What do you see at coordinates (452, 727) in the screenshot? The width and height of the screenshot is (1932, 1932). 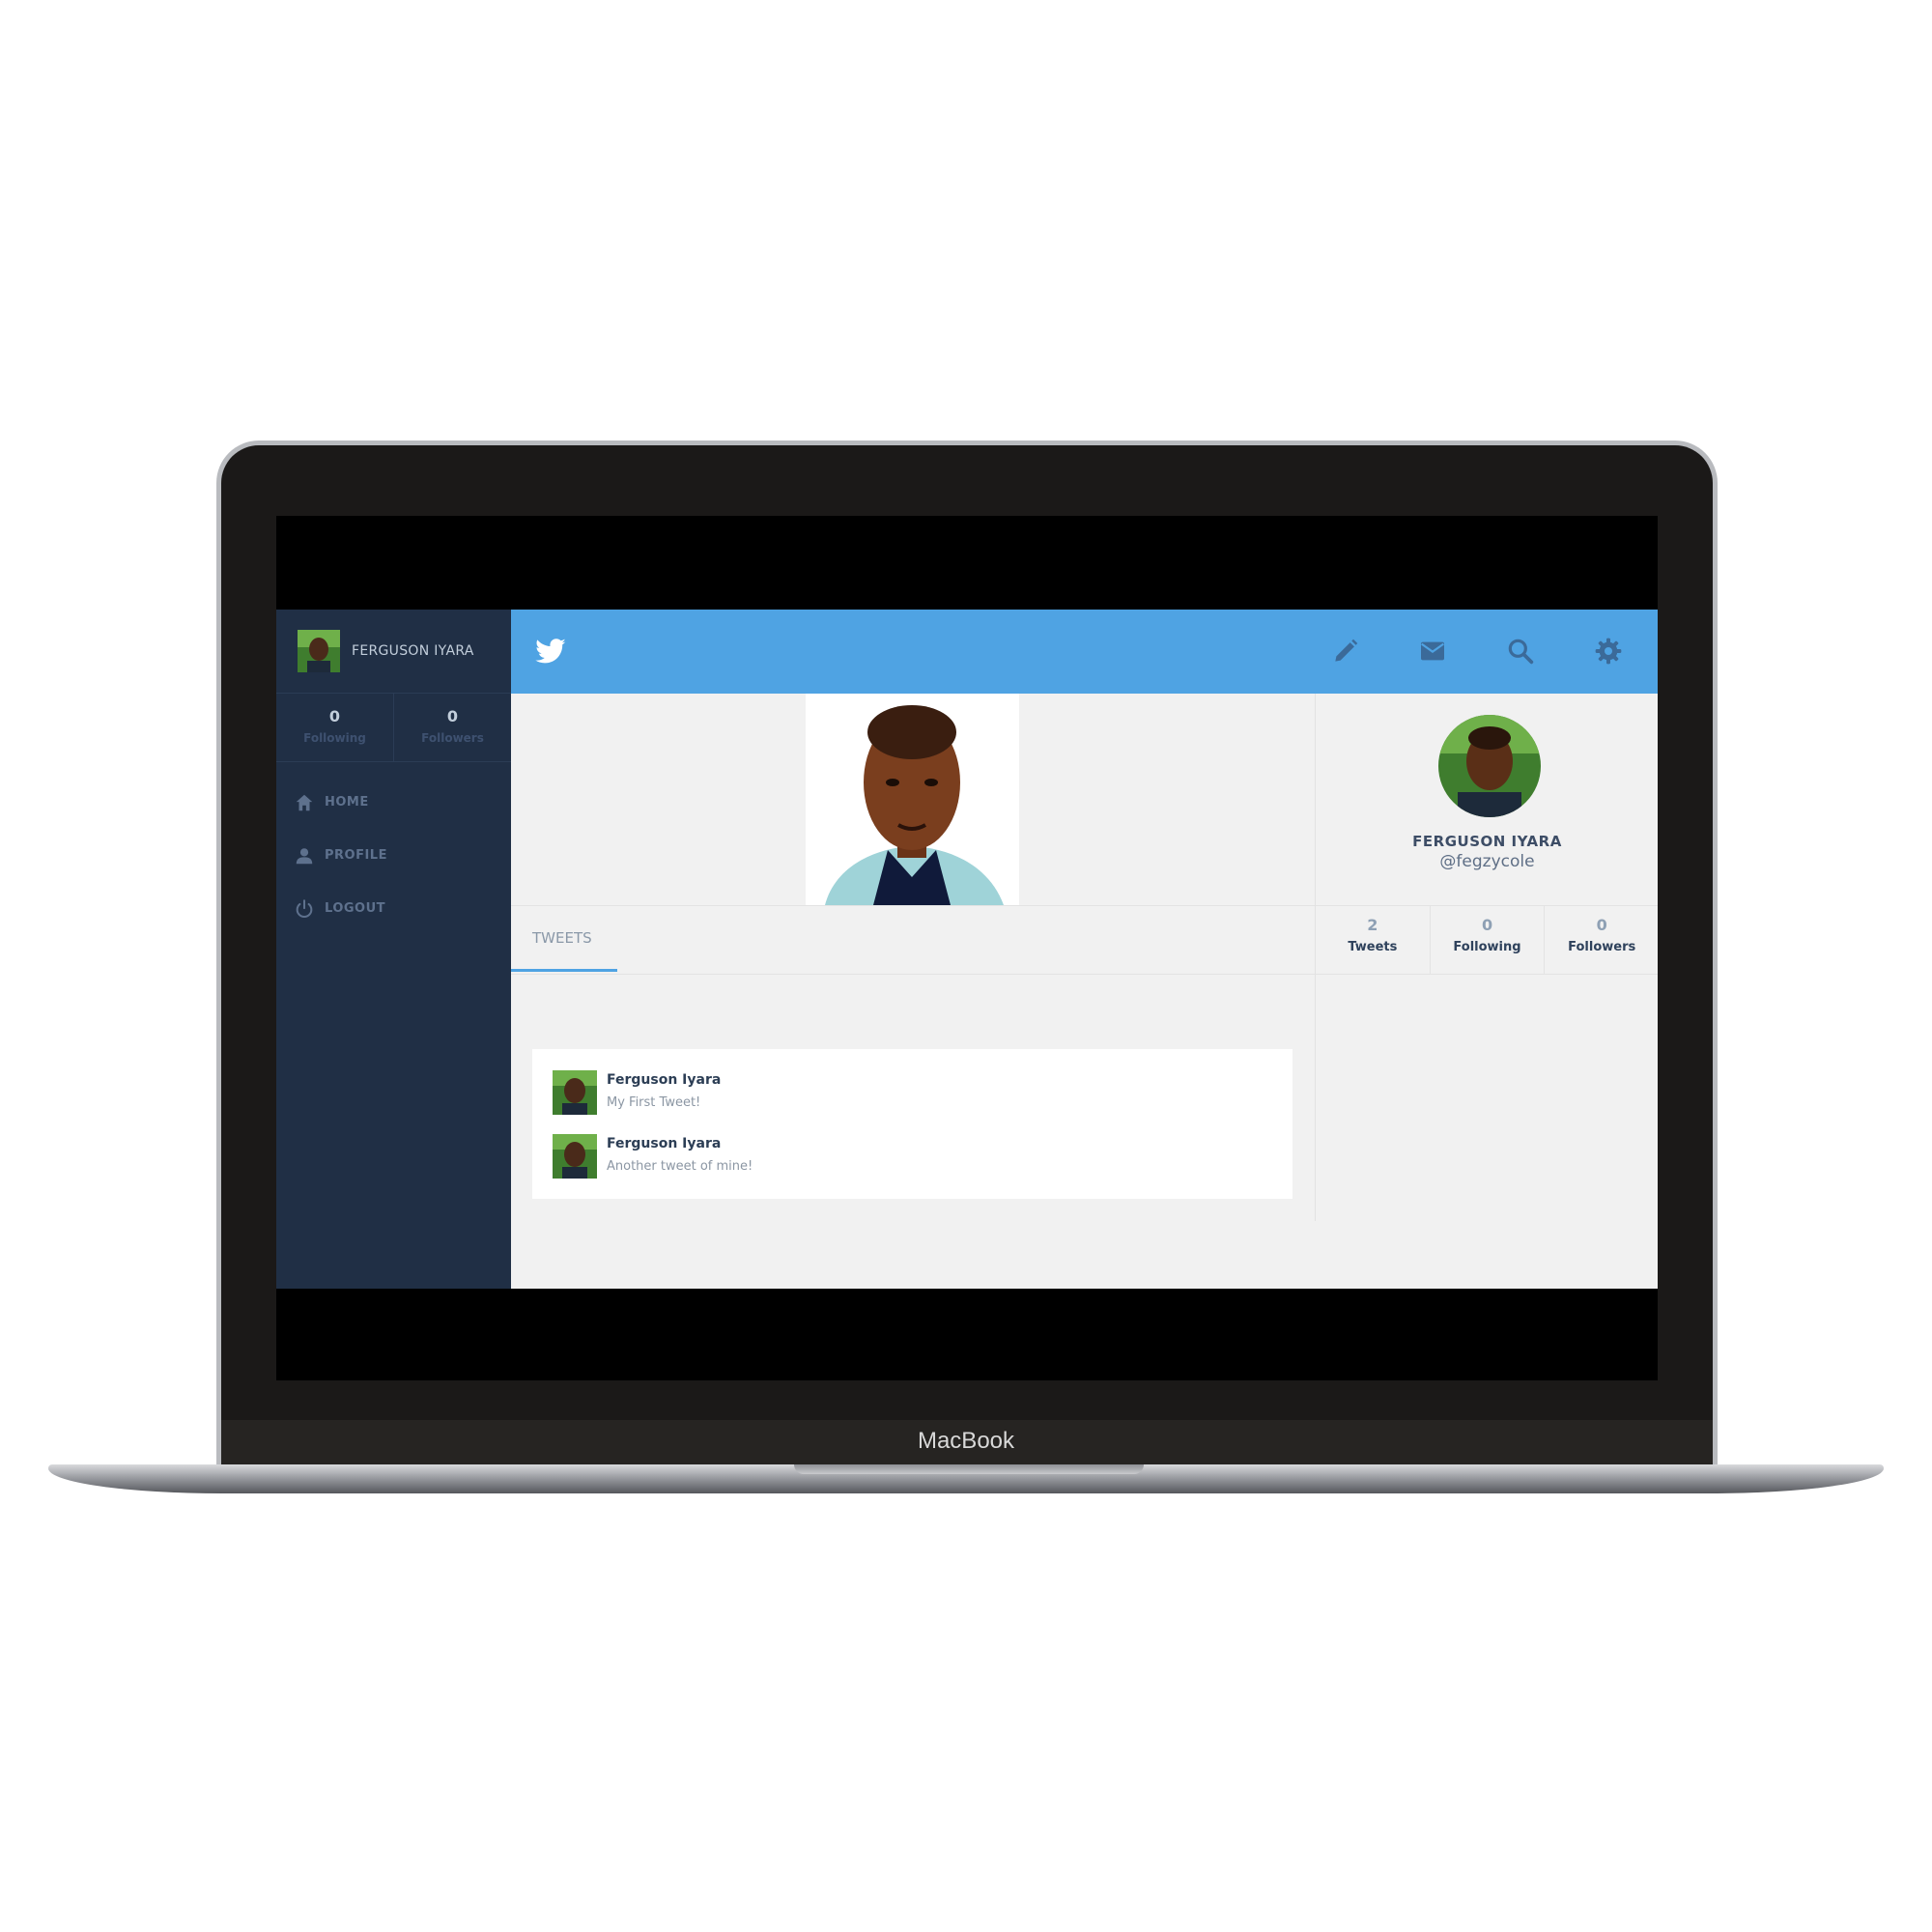 I see `sidebar-stat-followers: 0 Followers` at bounding box center [452, 727].